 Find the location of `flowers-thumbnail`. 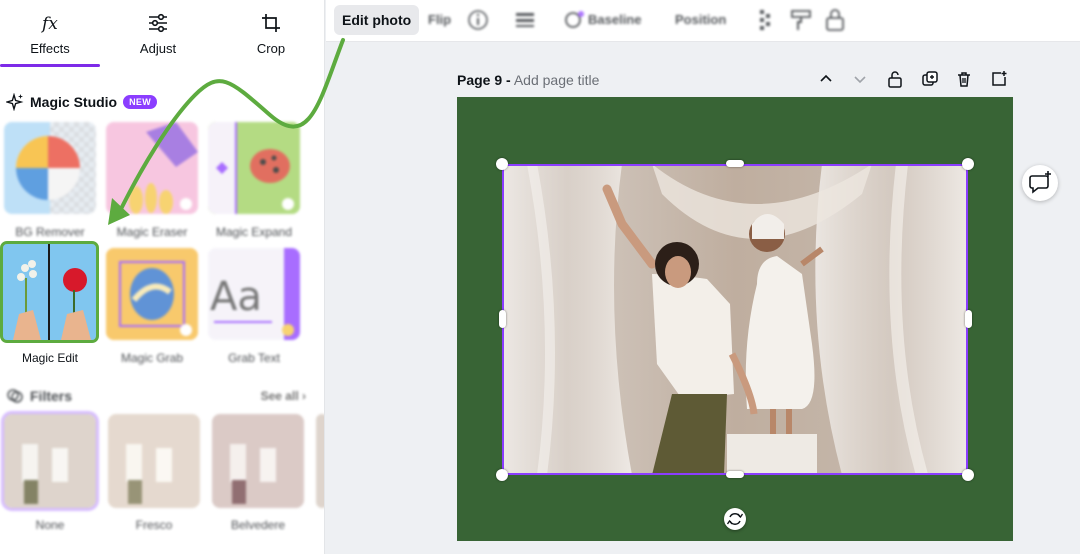

flowers-thumbnail is located at coordinates (152, 168).